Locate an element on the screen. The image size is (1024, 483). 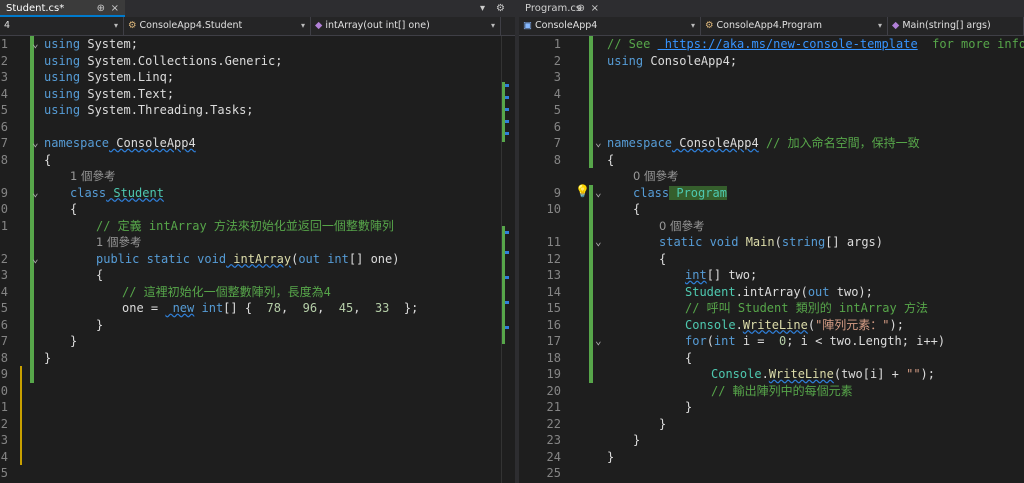
code-token: ConsoleApp4; is located at coordinates (690, 60).